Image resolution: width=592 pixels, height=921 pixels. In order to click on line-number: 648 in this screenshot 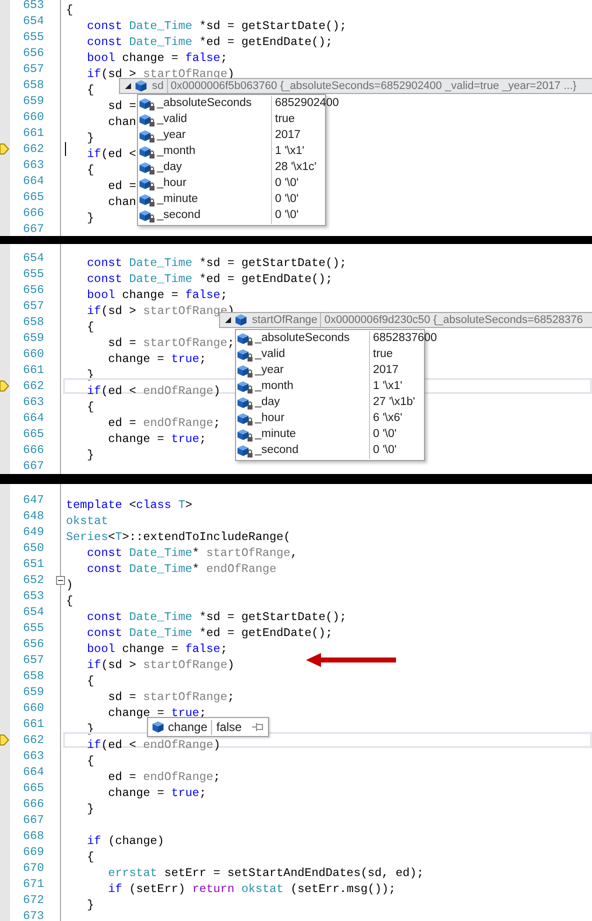, I will do `click(33, 516)`.